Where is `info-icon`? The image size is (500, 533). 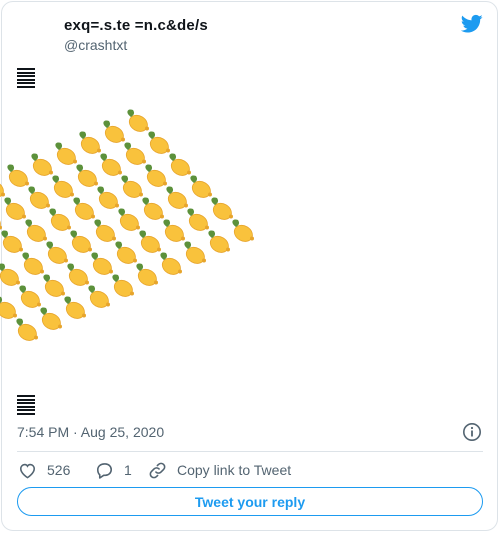 info-icon is located at coordinates (472, 432).